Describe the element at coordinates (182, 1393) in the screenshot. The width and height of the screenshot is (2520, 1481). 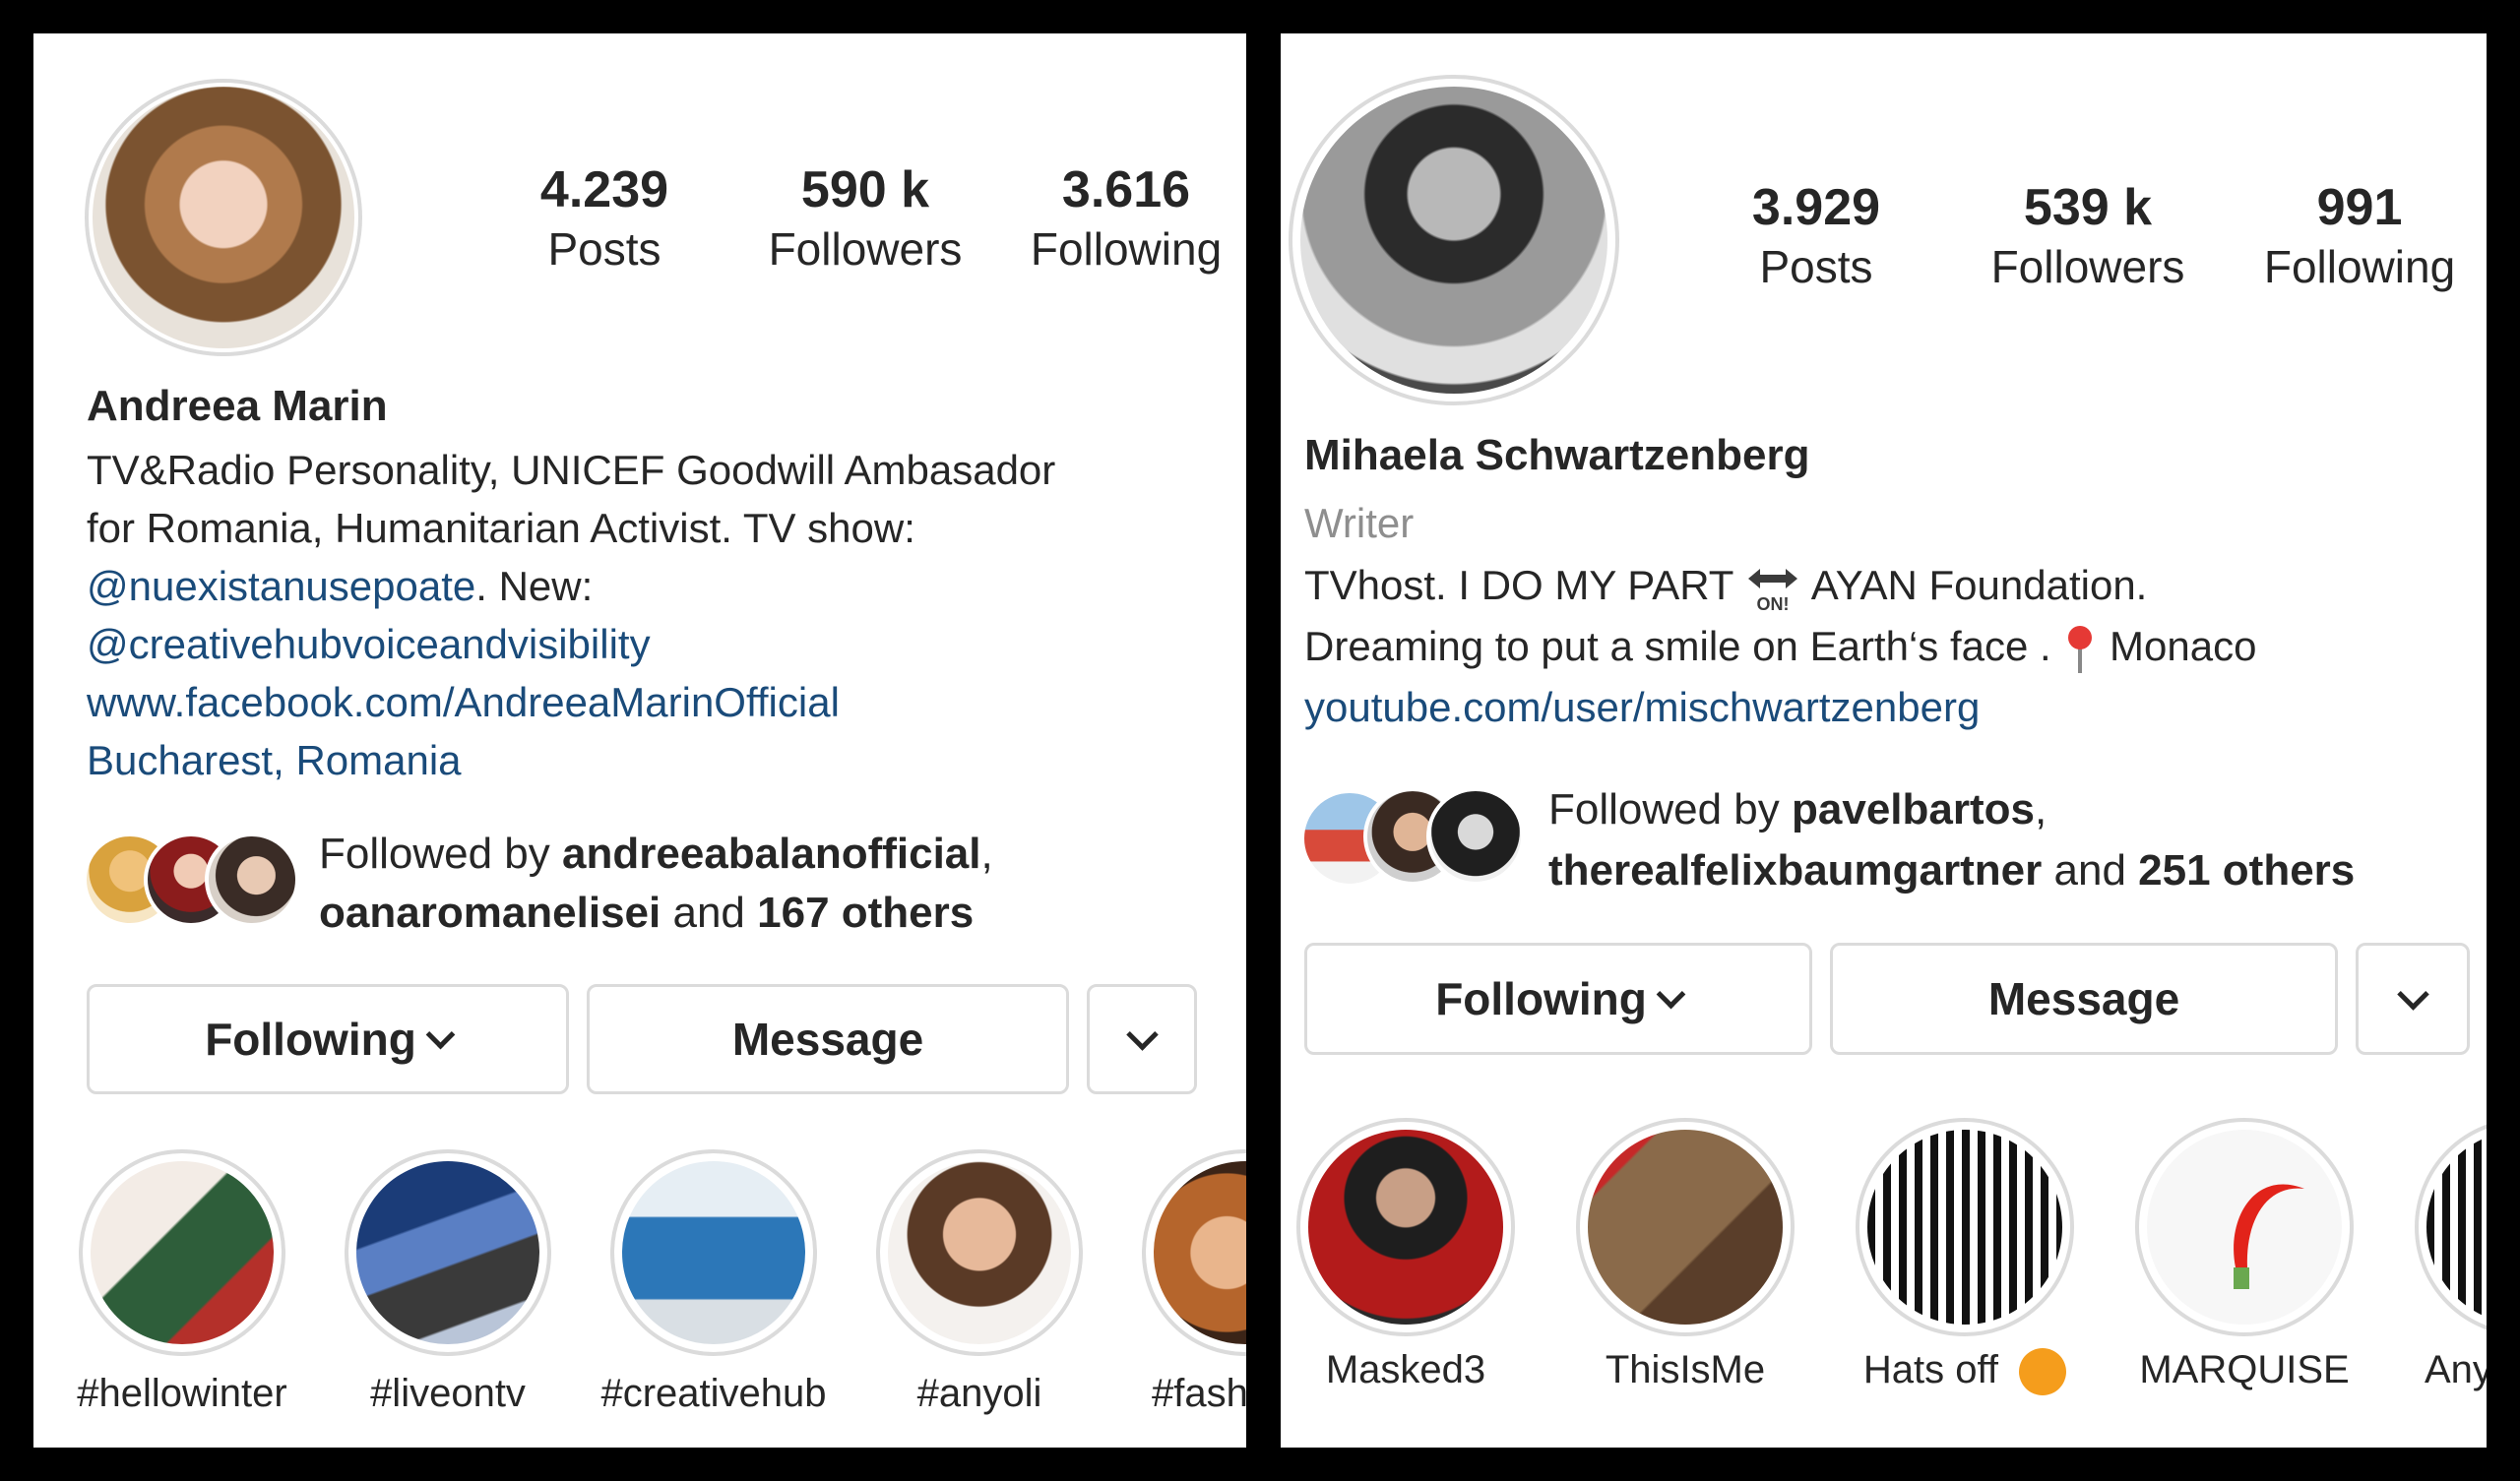
I see `highlight-label: #hellowinter` at that location.